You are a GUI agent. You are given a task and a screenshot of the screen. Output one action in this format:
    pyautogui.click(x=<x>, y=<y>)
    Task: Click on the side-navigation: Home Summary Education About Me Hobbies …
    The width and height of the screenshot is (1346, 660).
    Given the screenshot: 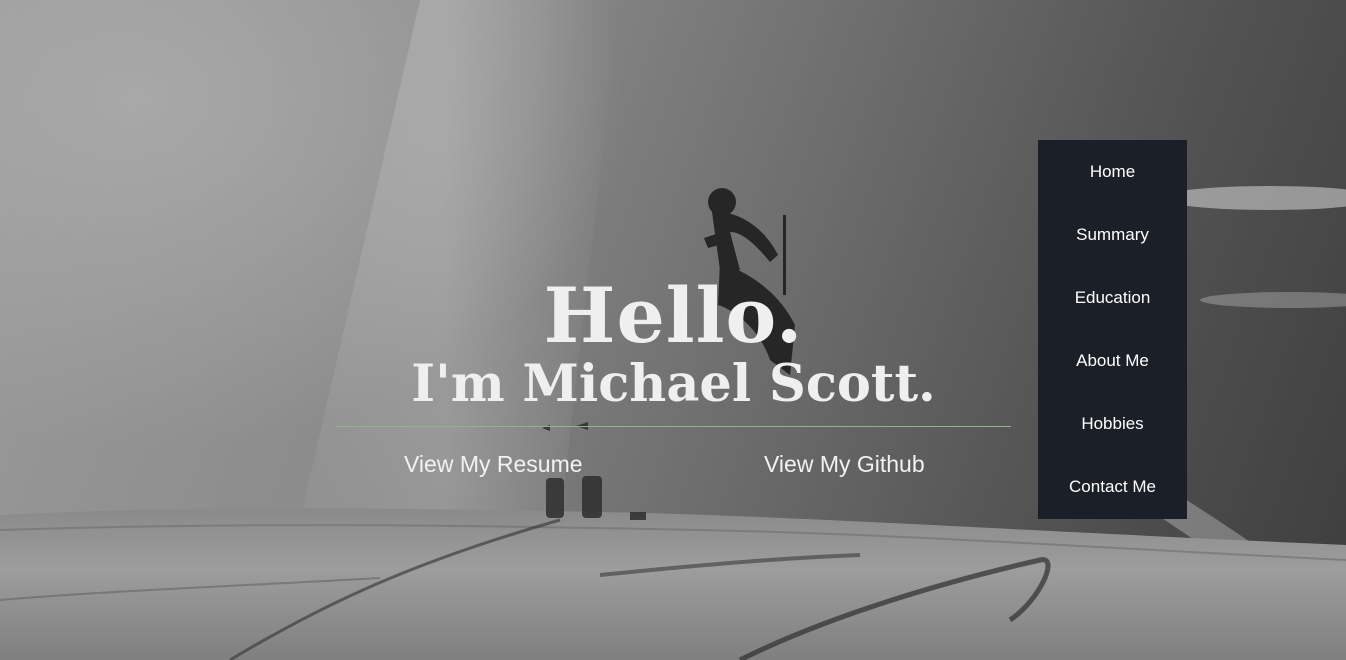 What is the action you would take?
    pyautogui.click(x=1112, y=329)
    